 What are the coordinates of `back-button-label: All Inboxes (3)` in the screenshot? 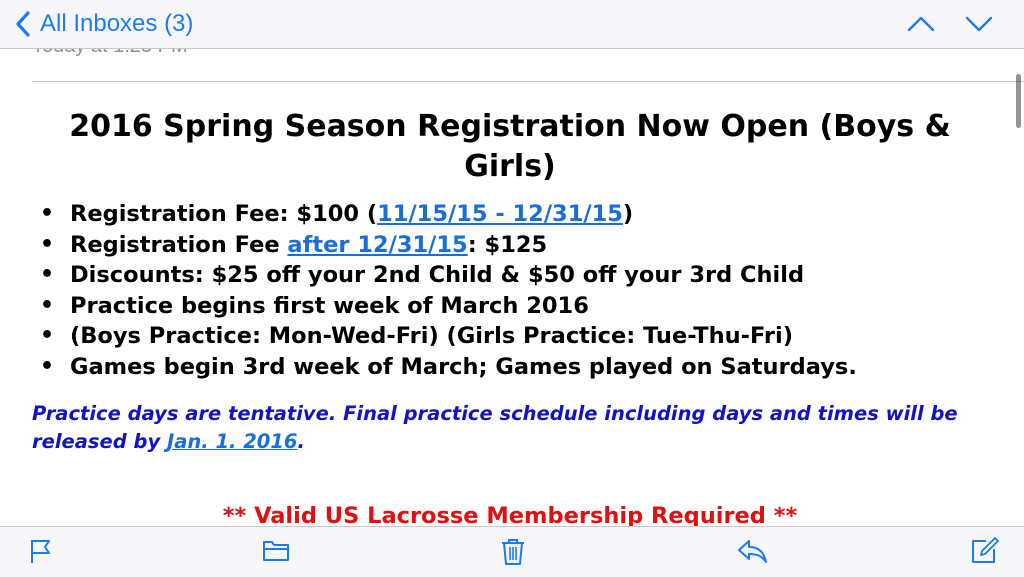 It's located at (117, 23).